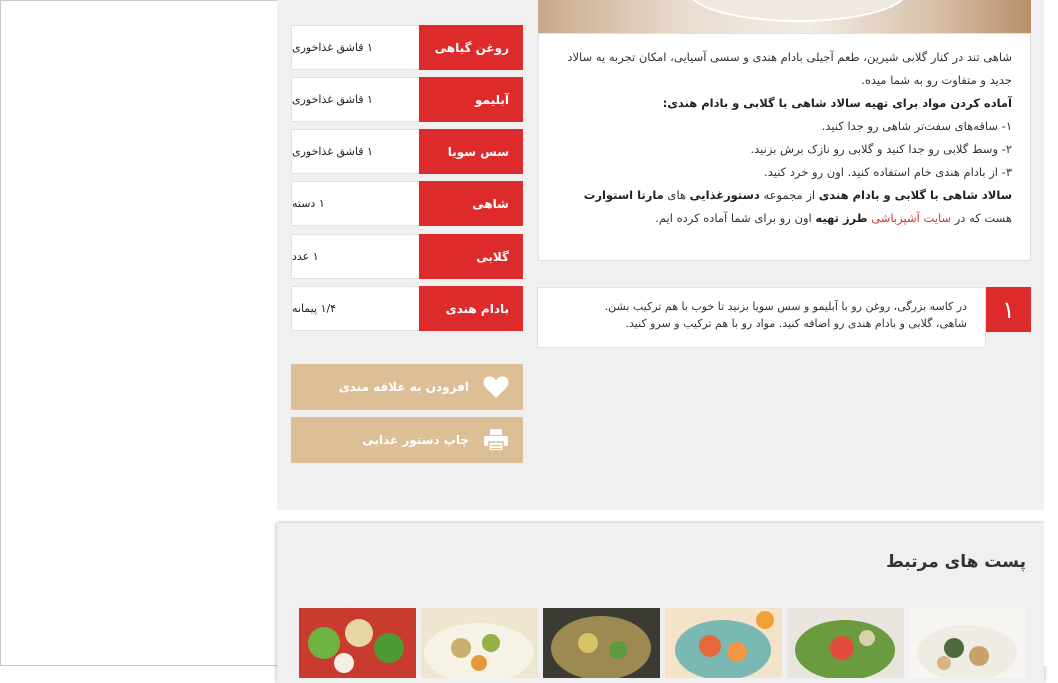 Image resolution: width=1058 pixels, height=683 pixels. What do you see at coordinates (415, 440) in the screenshot?
I see `print-label: چاپ دستور غذایی` at bounding box center [415, 440].